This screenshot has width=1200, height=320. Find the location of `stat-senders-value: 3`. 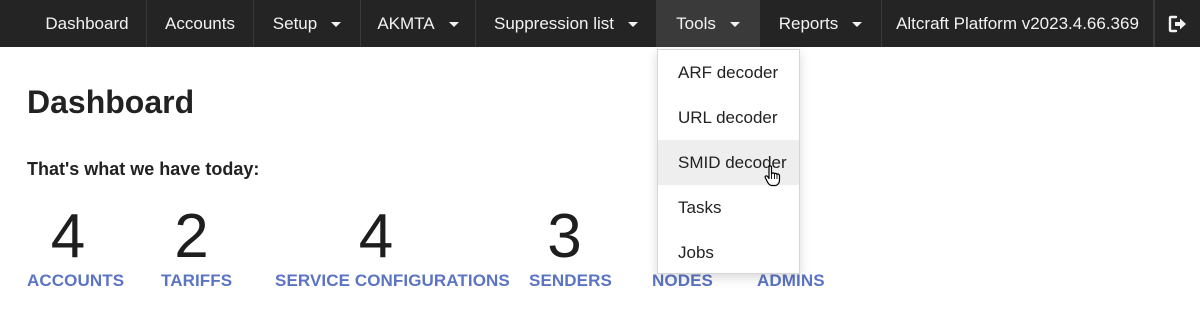

stat-senders-value: 3 is located at coordinates (564, 236).